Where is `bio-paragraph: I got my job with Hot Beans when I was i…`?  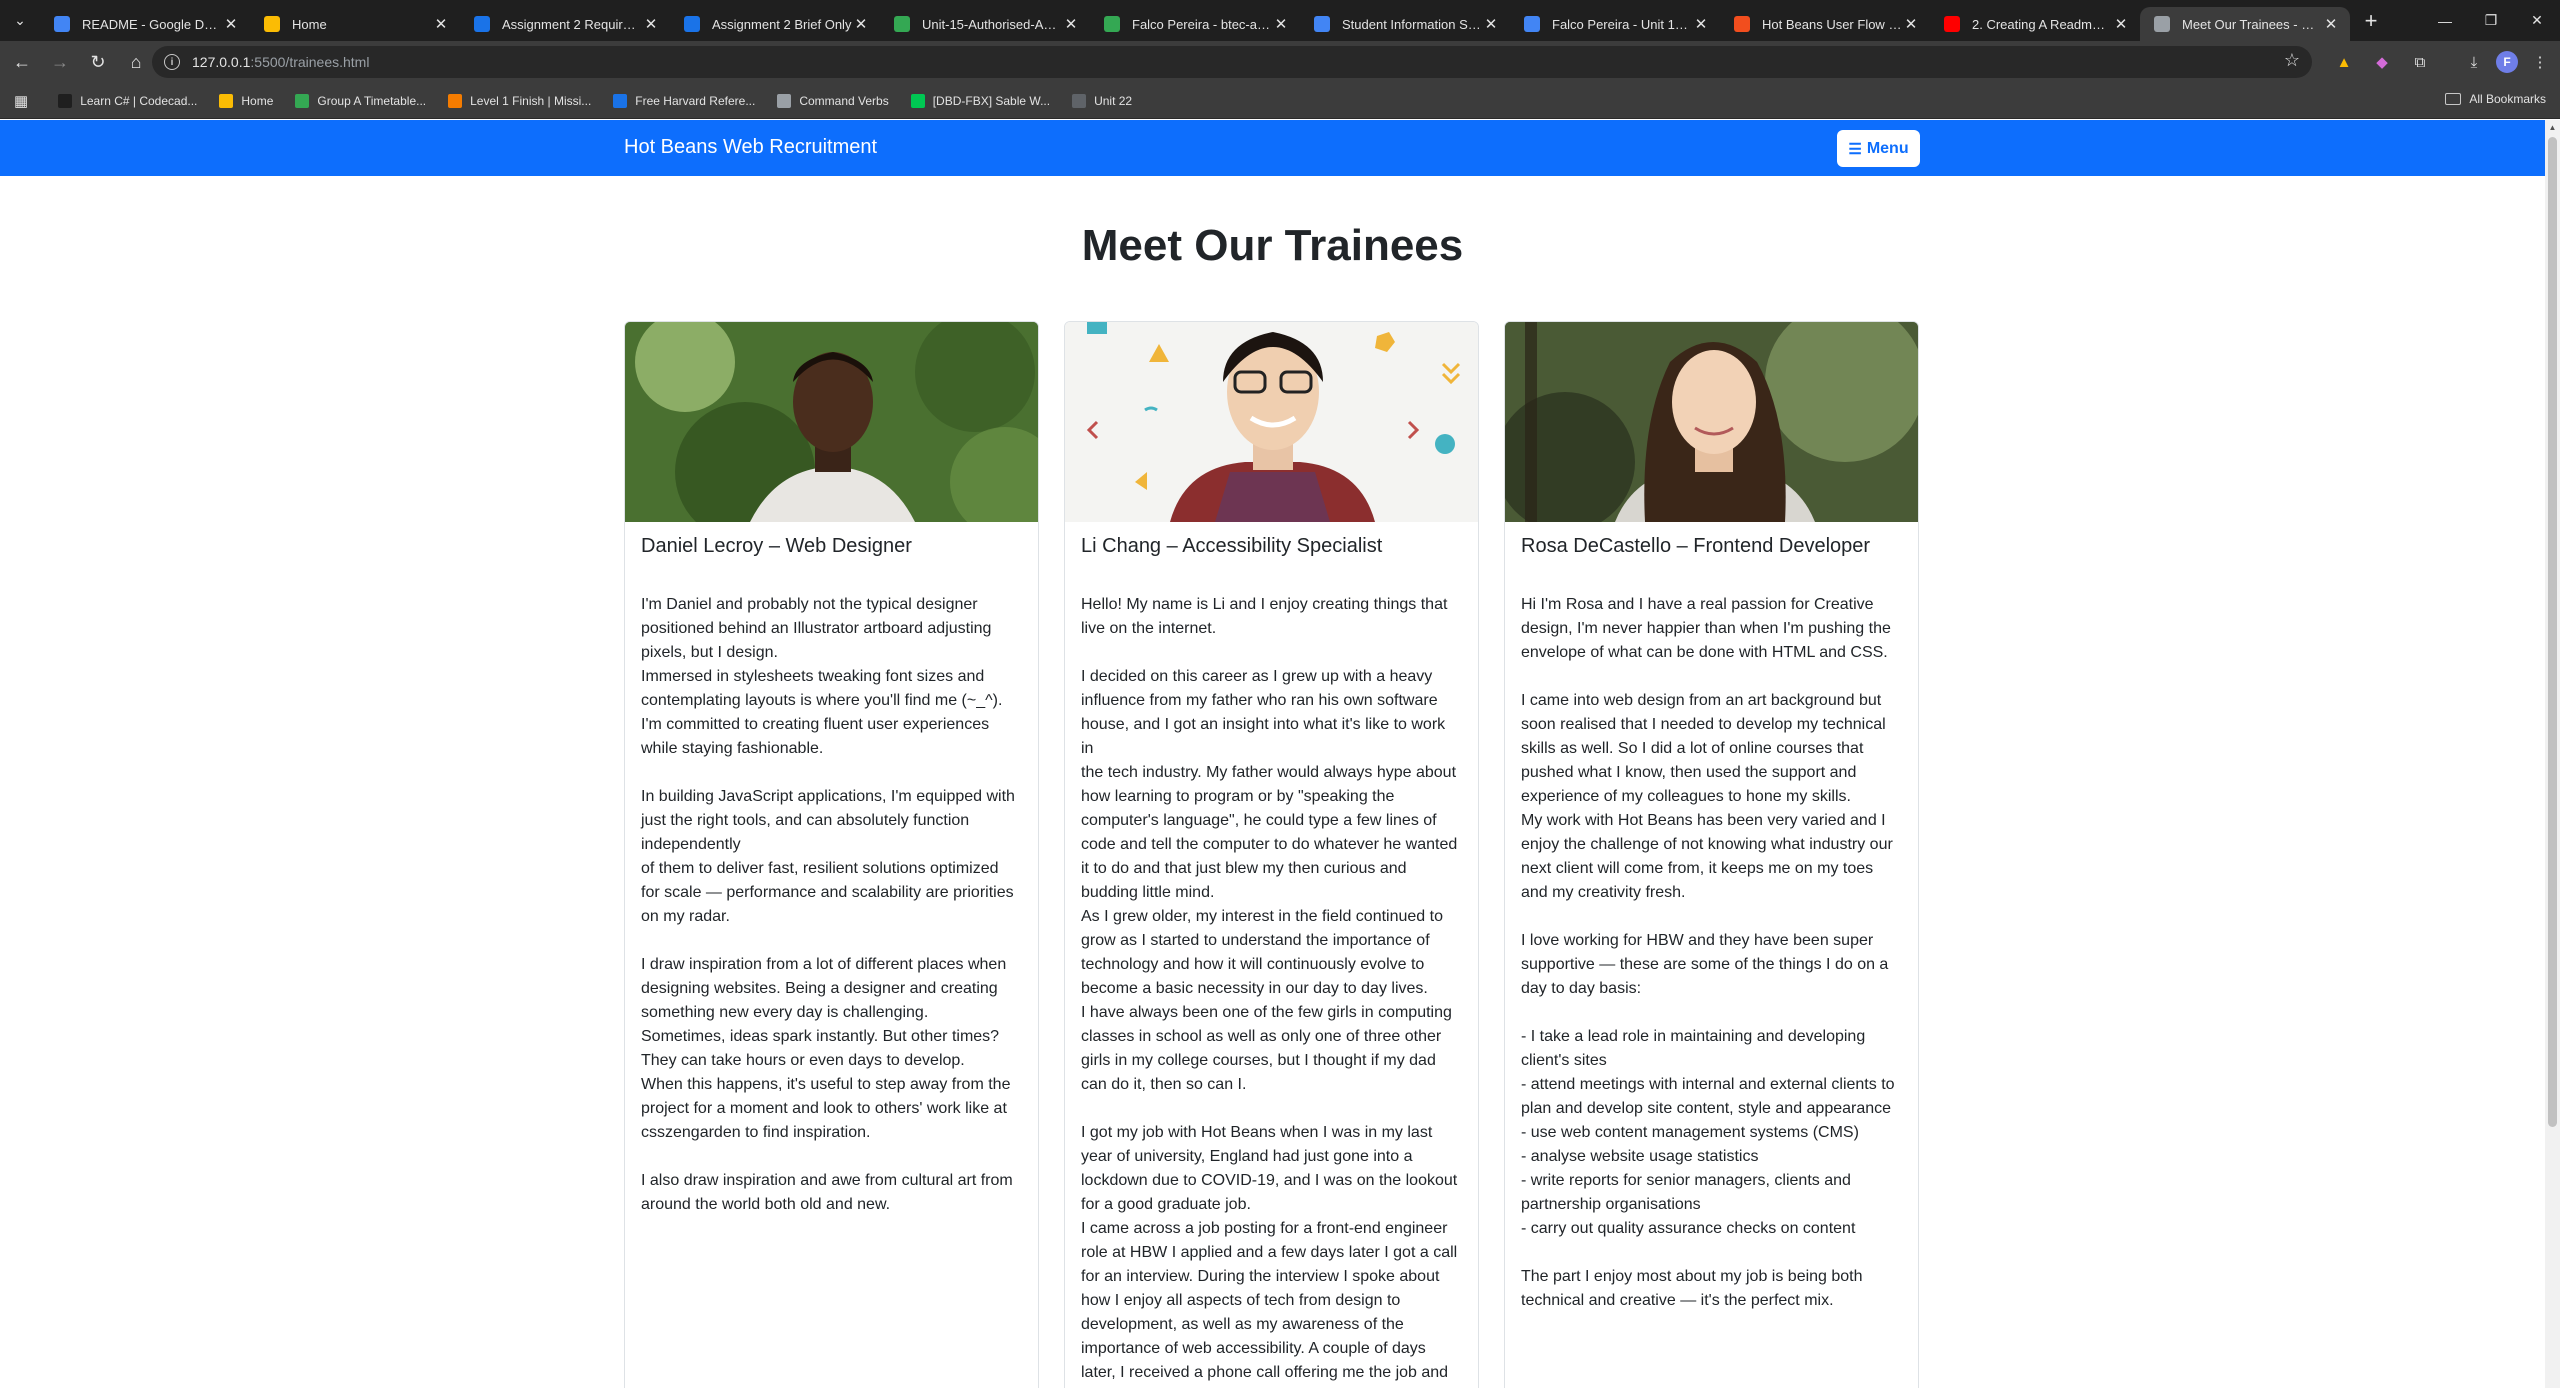 bio-paragraph: I got my job with Hot Beans when I was i… is located at coordinates (1271, 1254).